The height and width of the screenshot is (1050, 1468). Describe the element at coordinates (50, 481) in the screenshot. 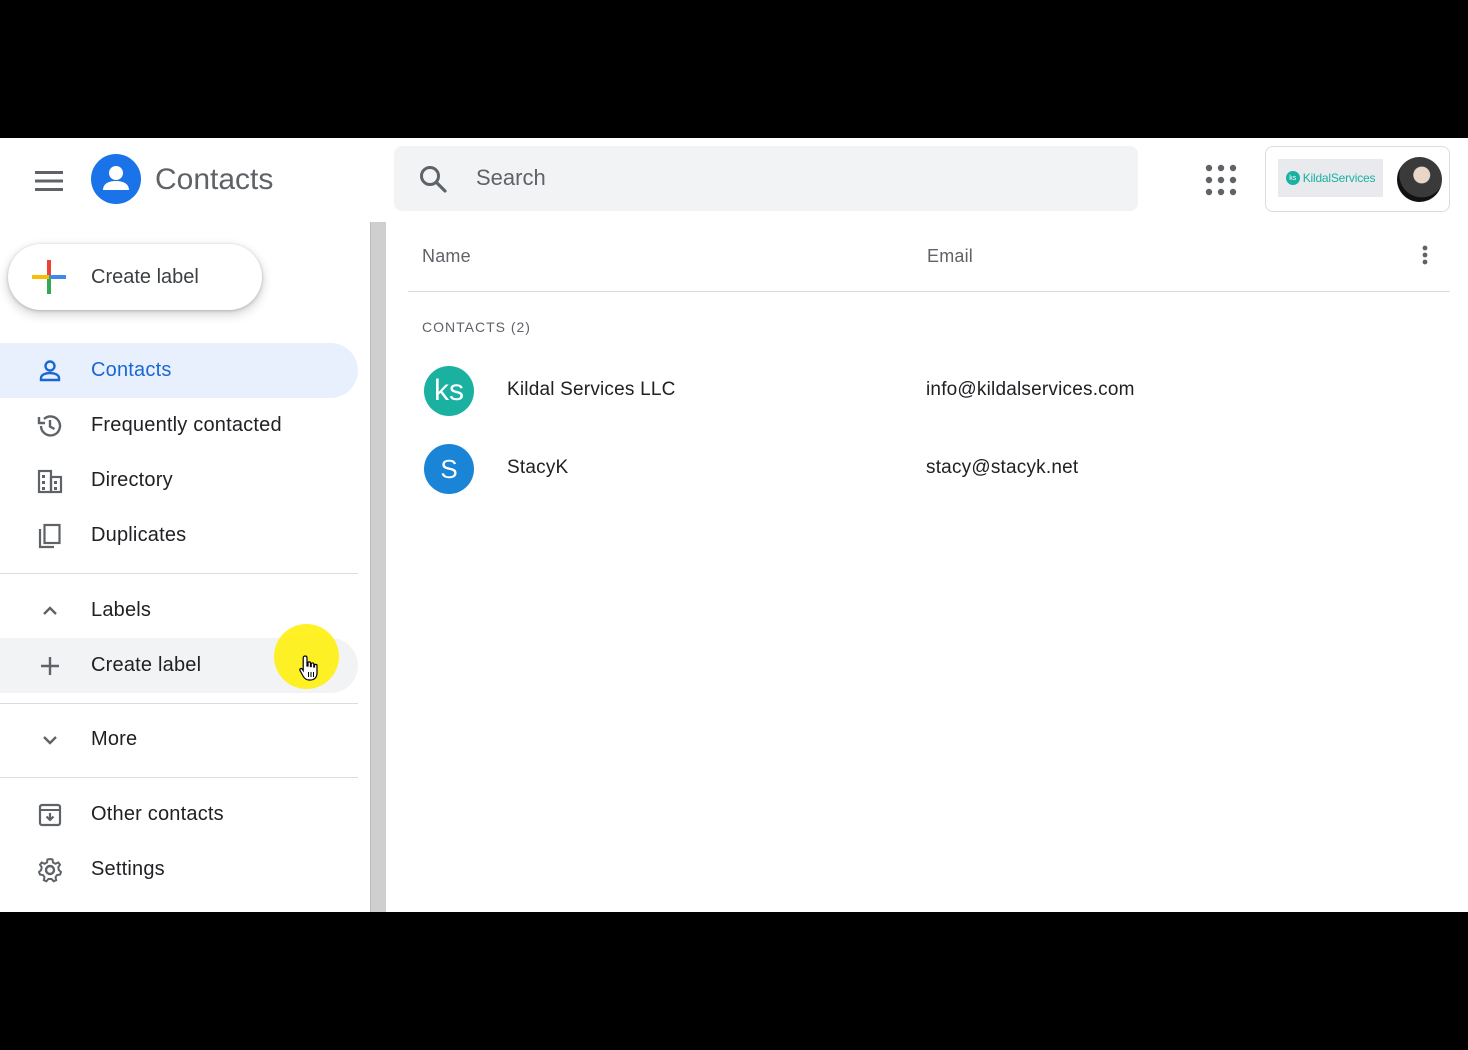

I see `building-icon` at that location.